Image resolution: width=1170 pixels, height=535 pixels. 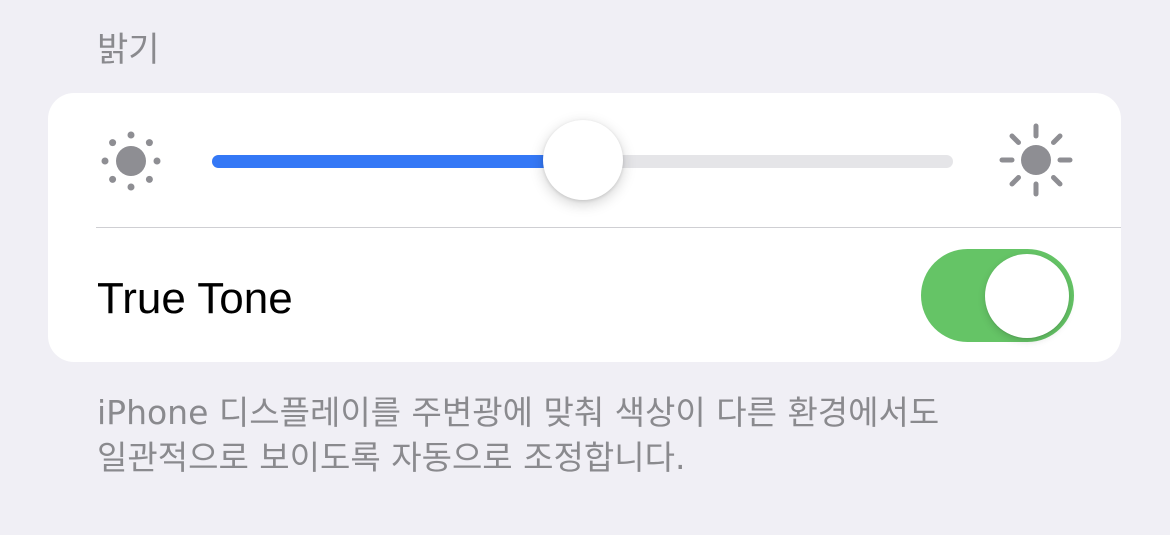 I want to click on brightness-slider, so click(x=582, y=160).